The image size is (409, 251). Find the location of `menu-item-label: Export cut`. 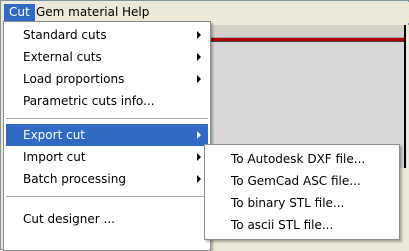

menu-item-label: Export cut is located at coordinates (54, 135).